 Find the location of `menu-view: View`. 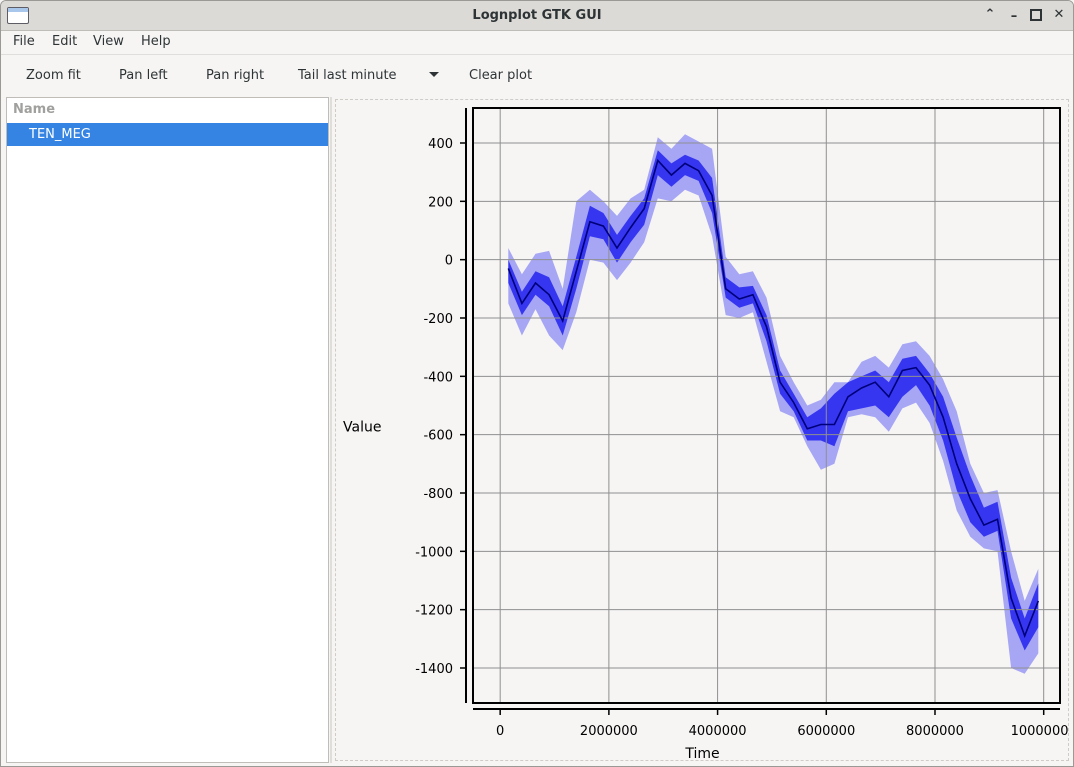

menu-view: View is located at coordinates (108, 41).